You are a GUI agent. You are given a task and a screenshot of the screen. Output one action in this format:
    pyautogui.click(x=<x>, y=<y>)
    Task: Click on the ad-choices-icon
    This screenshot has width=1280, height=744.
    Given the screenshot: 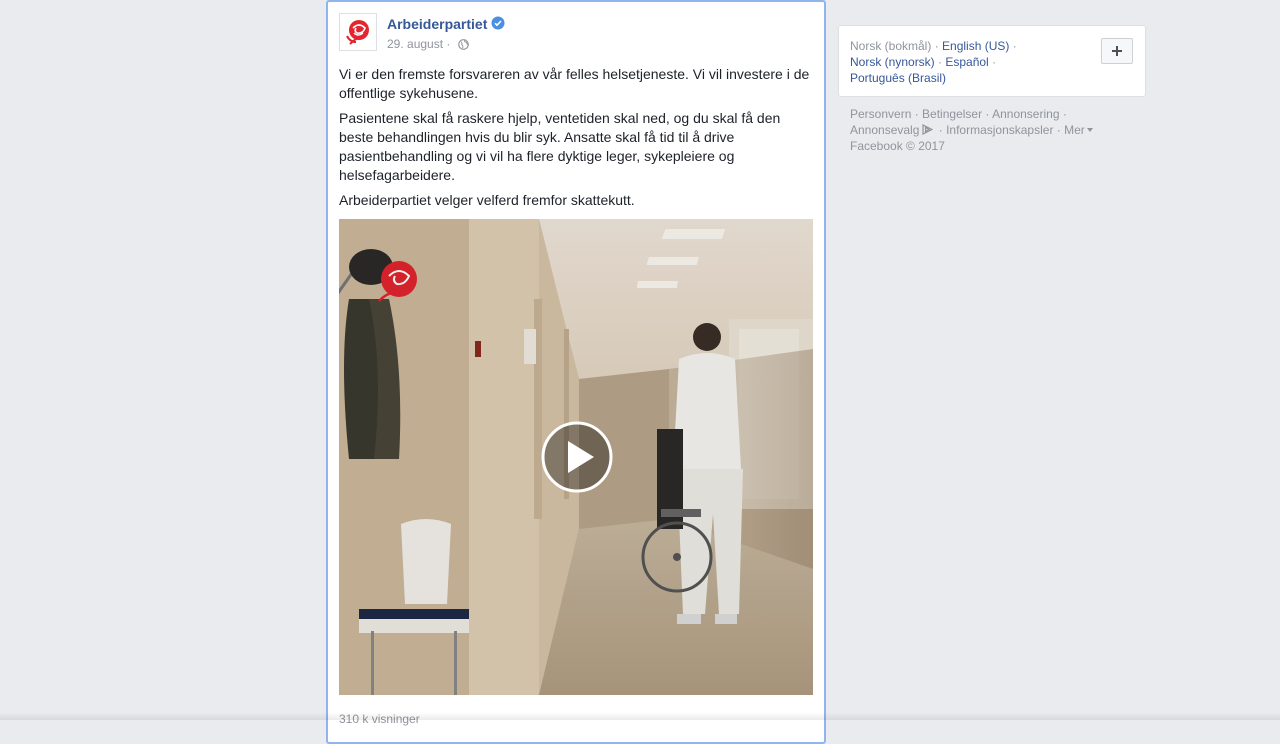 What is the action you would take?
    pyautogui.click(x=927, y=129)
    